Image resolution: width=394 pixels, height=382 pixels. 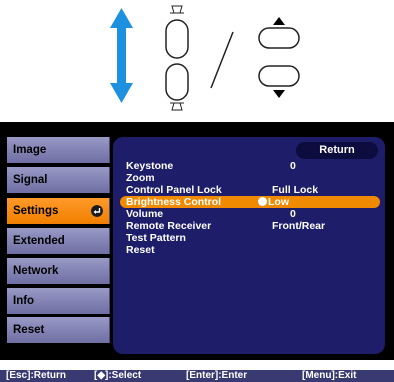 I want to click on item-value: Full Lock, so click(x=295, y=190).